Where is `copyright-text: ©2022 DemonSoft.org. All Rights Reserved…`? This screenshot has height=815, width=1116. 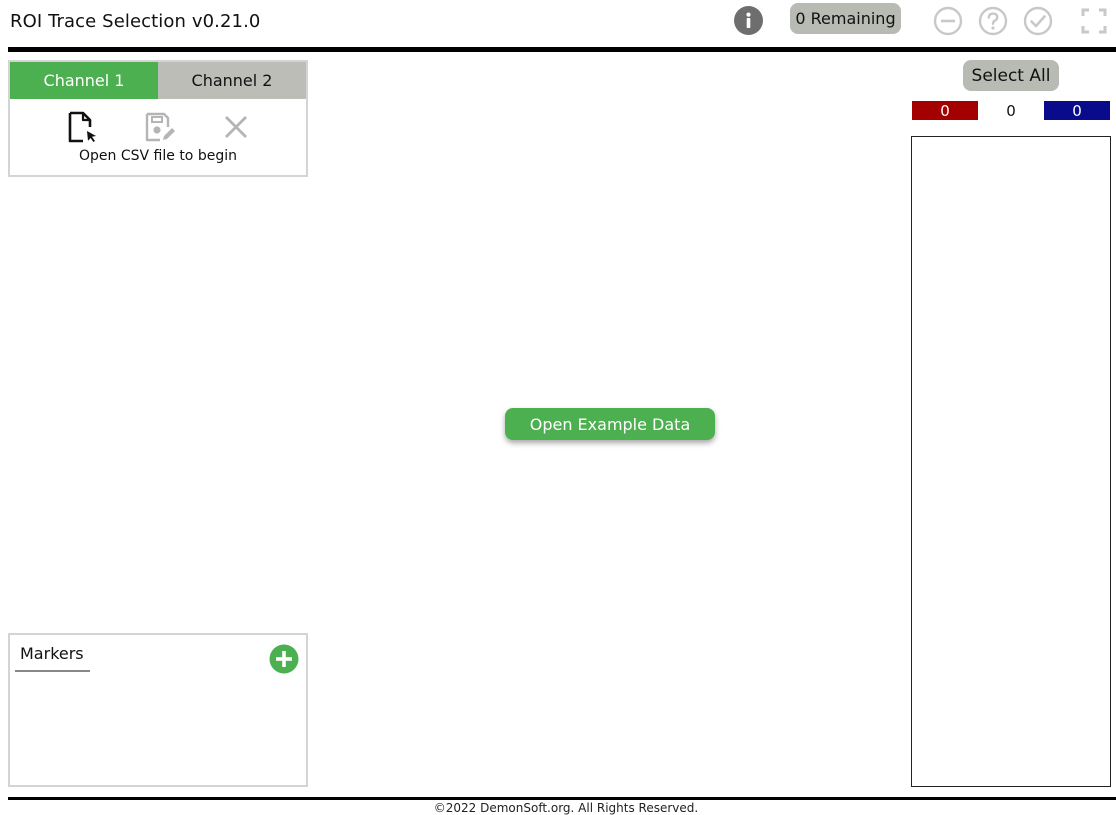 copyright-text: ©2022 DemonSoft.org. All Rights Reserved… is located at coordinates (566, 808).